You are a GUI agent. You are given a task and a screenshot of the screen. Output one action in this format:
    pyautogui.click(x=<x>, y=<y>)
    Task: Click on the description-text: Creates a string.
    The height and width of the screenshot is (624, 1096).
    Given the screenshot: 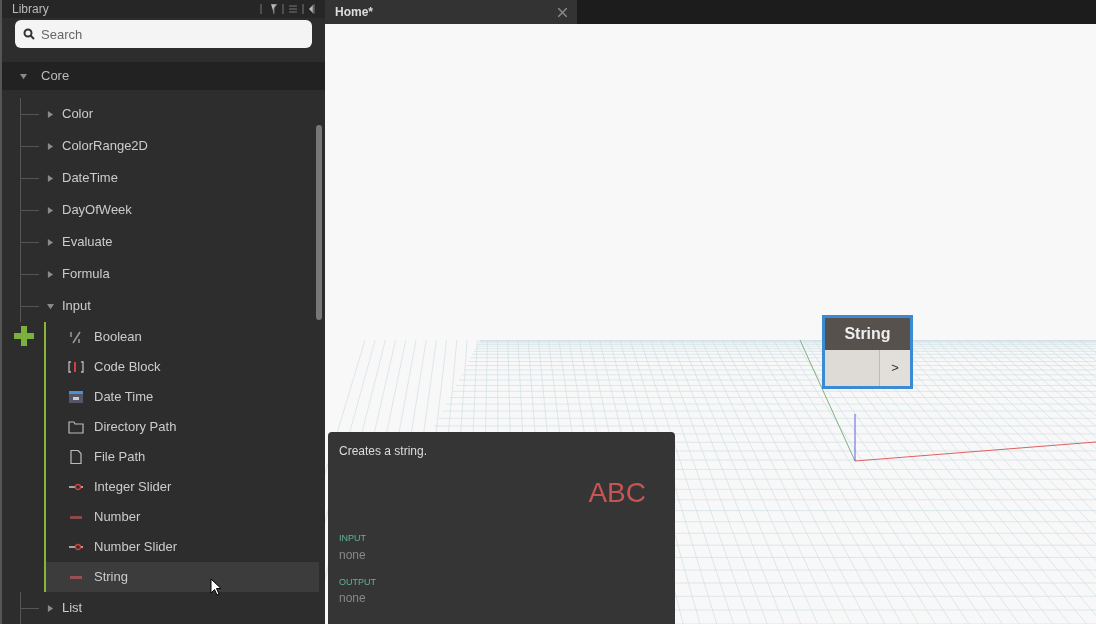 What is the action you would take?
    pyautogui.click(x=384, y=451)
    